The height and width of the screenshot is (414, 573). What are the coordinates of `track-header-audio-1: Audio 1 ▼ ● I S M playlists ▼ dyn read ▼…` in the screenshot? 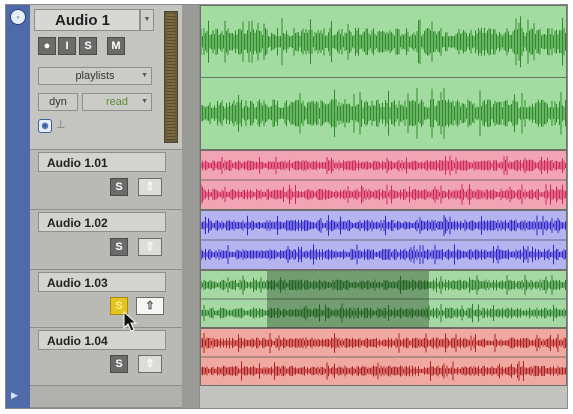 It's located at (106, 77).